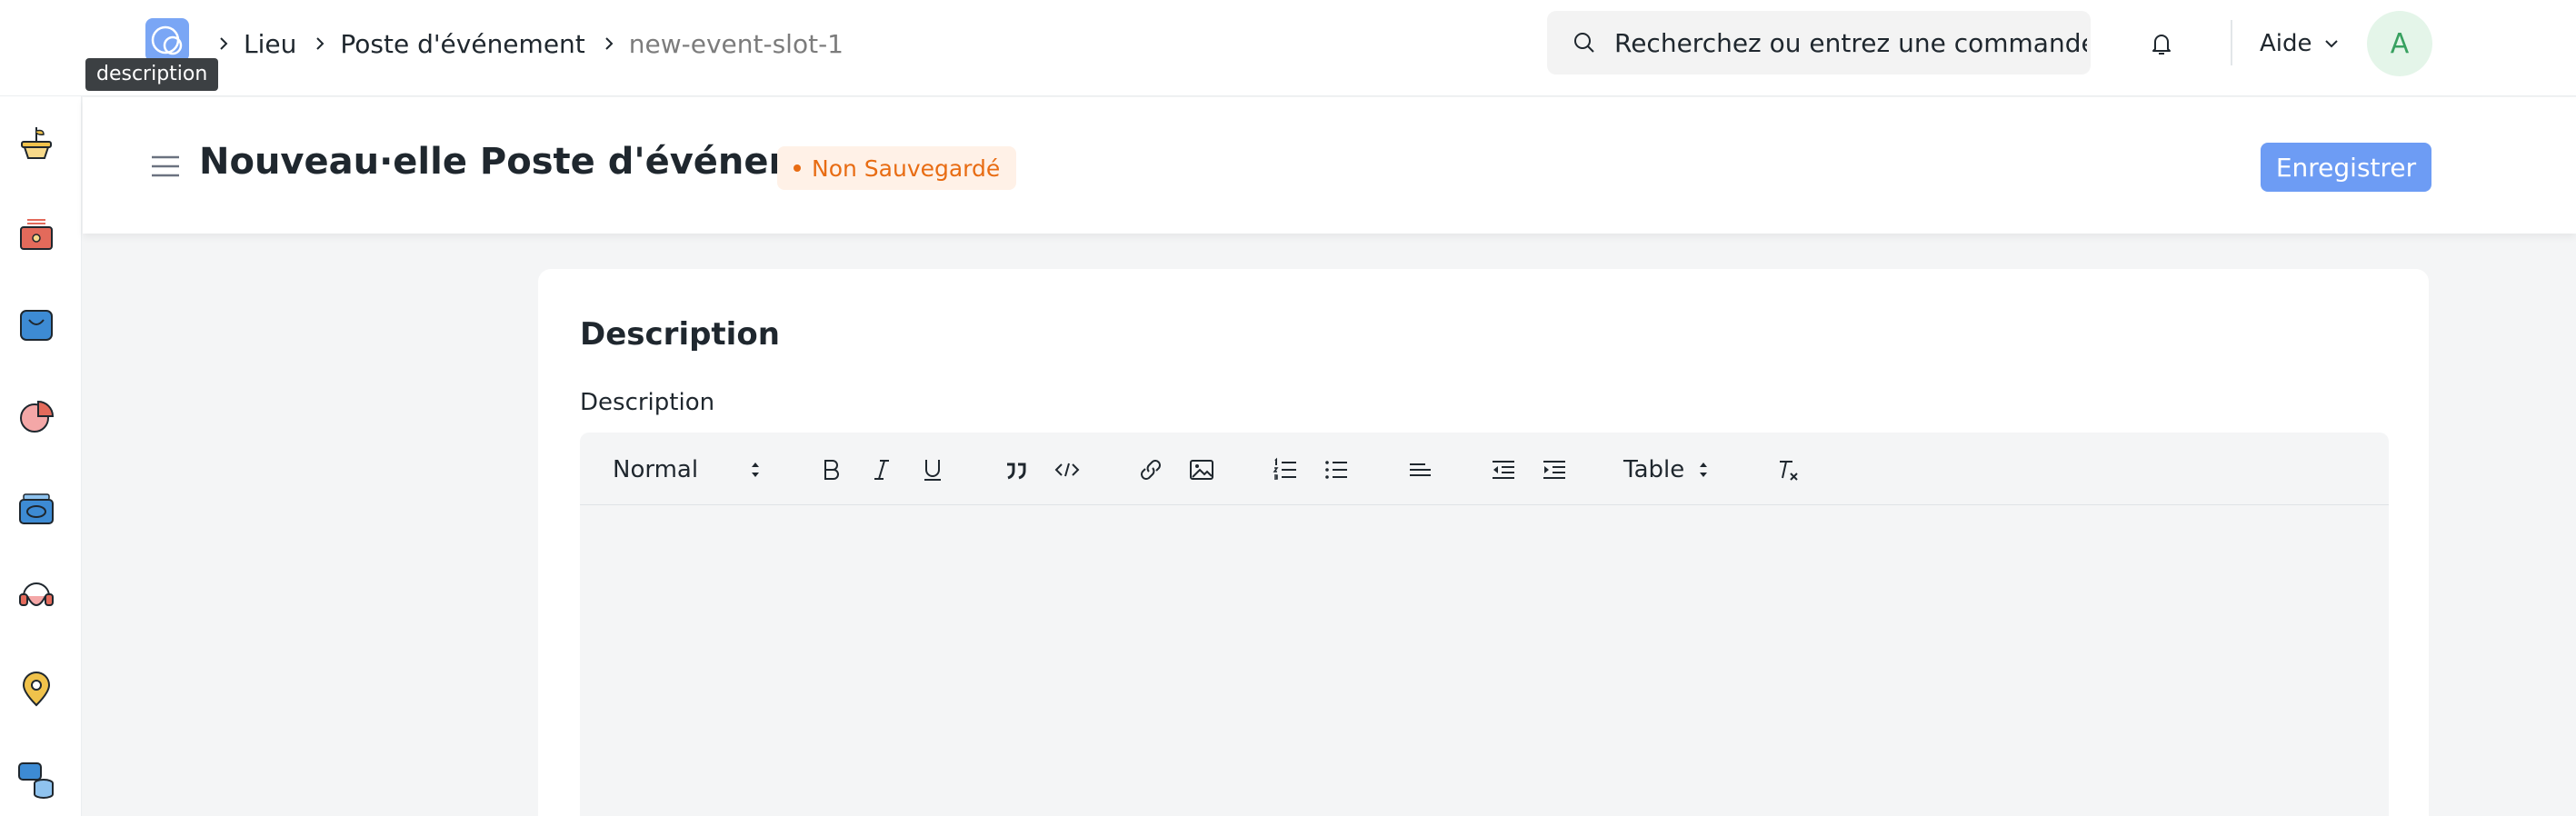 Image resolution: width=2576 pixels, height=816 pixels. Describe the element at coordinates (2399, 43) in the screenshot. I see `avatar: A` at that location.